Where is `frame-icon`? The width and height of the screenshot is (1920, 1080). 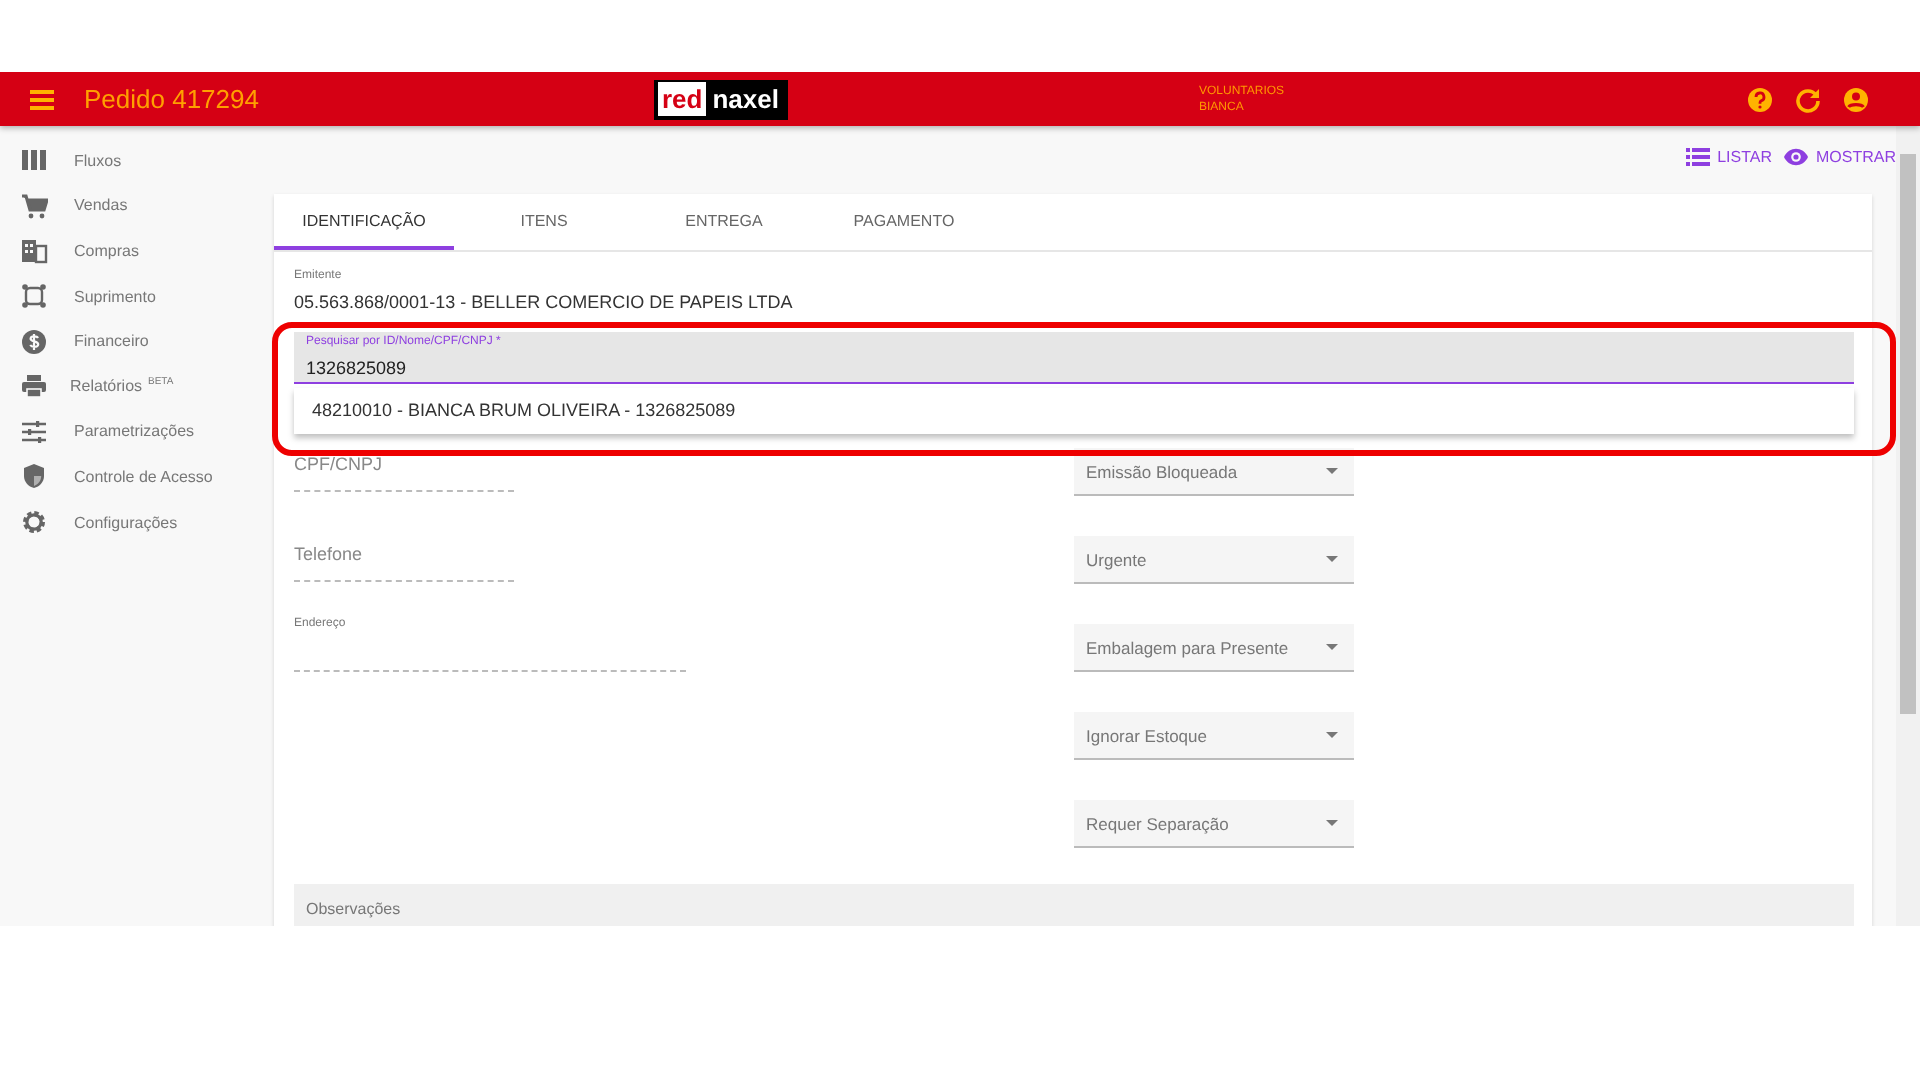
frame-icon is located at coordinates (34, 296).